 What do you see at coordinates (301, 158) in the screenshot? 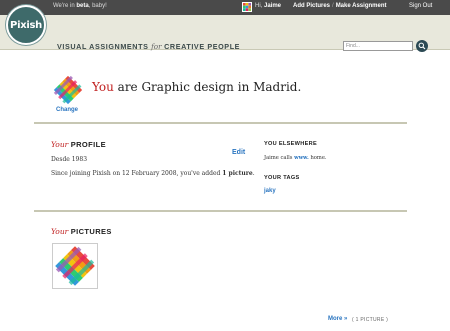
I see `website-link: www.` at bounding box center [301, 158].